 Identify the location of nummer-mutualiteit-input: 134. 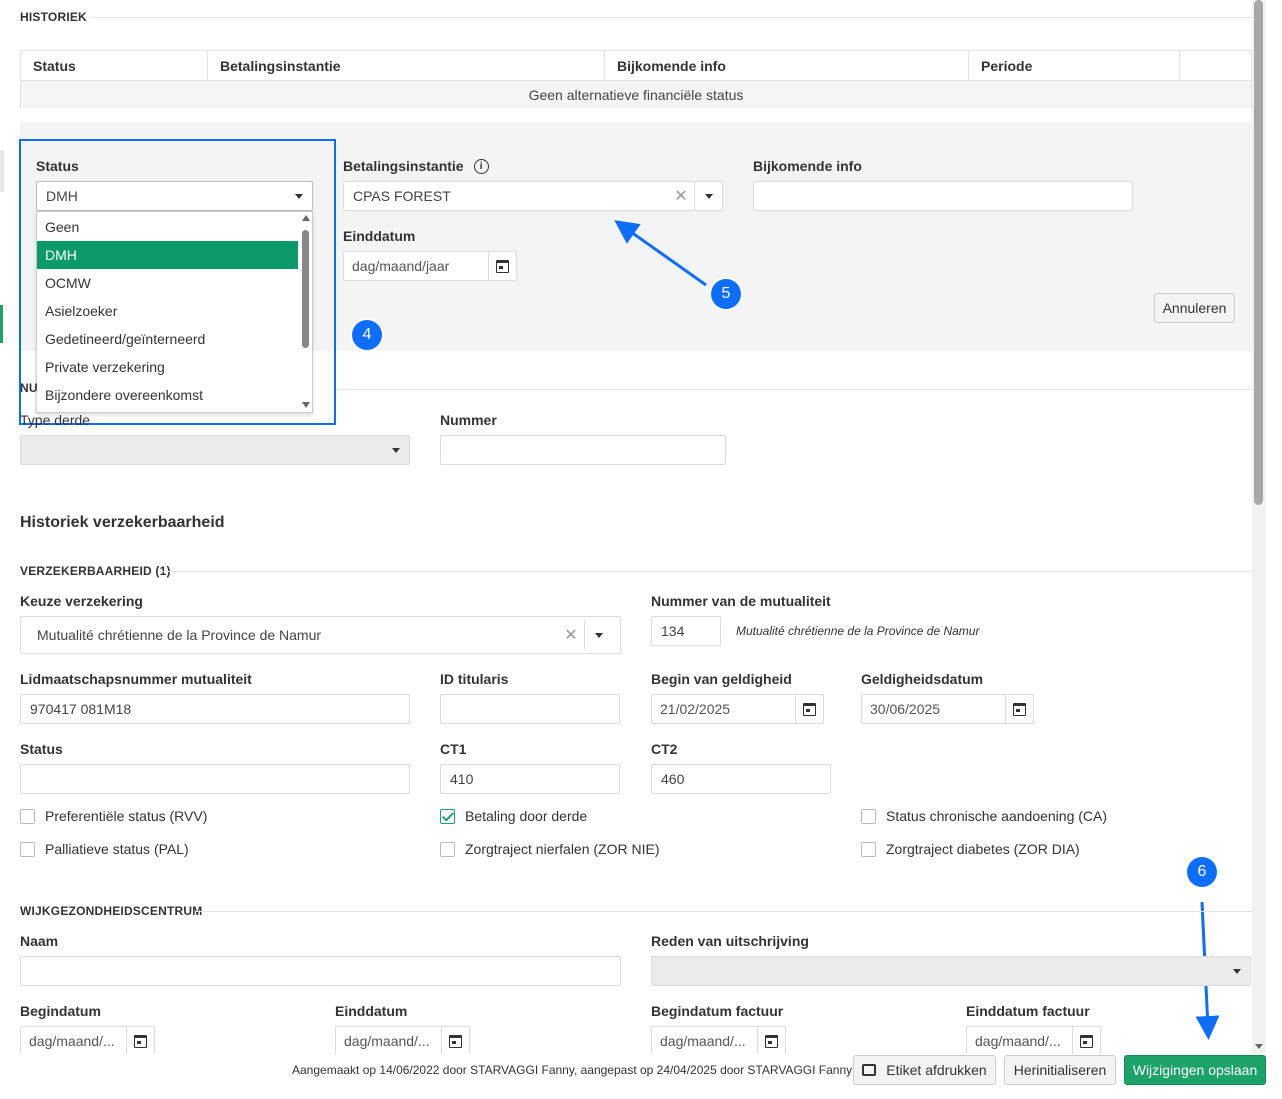
(686, 631).